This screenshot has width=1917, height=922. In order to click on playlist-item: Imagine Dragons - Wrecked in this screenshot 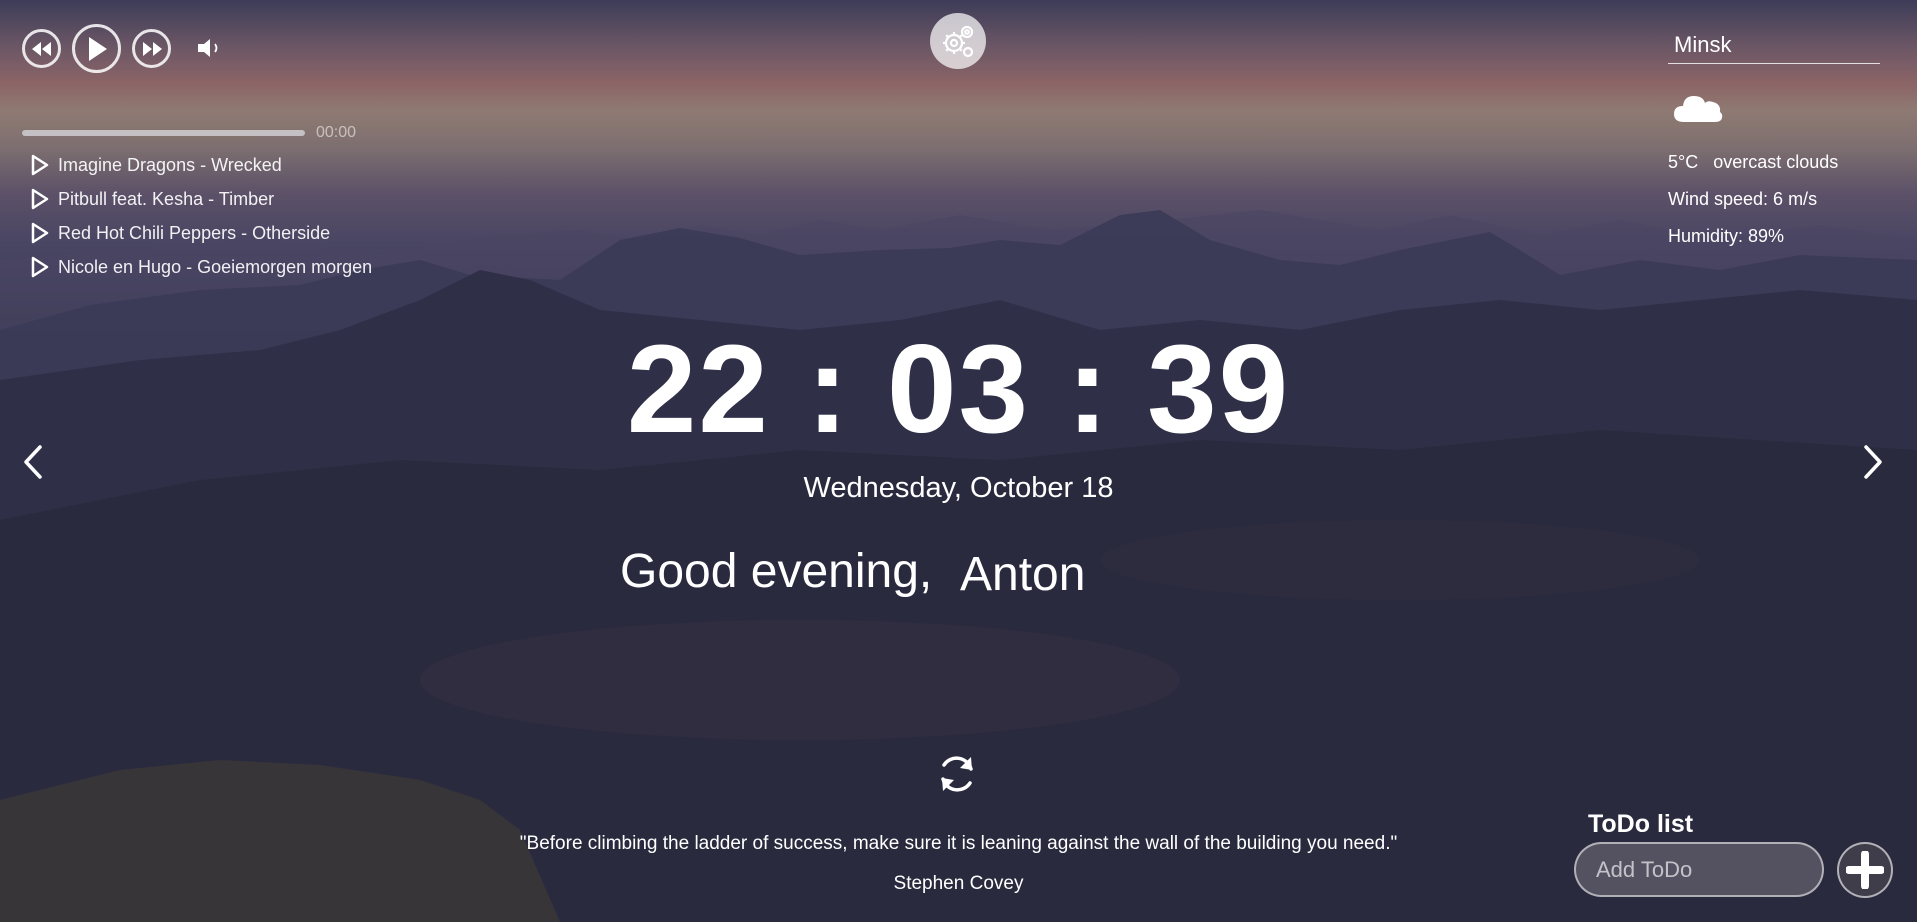, I will do `click(201, 165)`.